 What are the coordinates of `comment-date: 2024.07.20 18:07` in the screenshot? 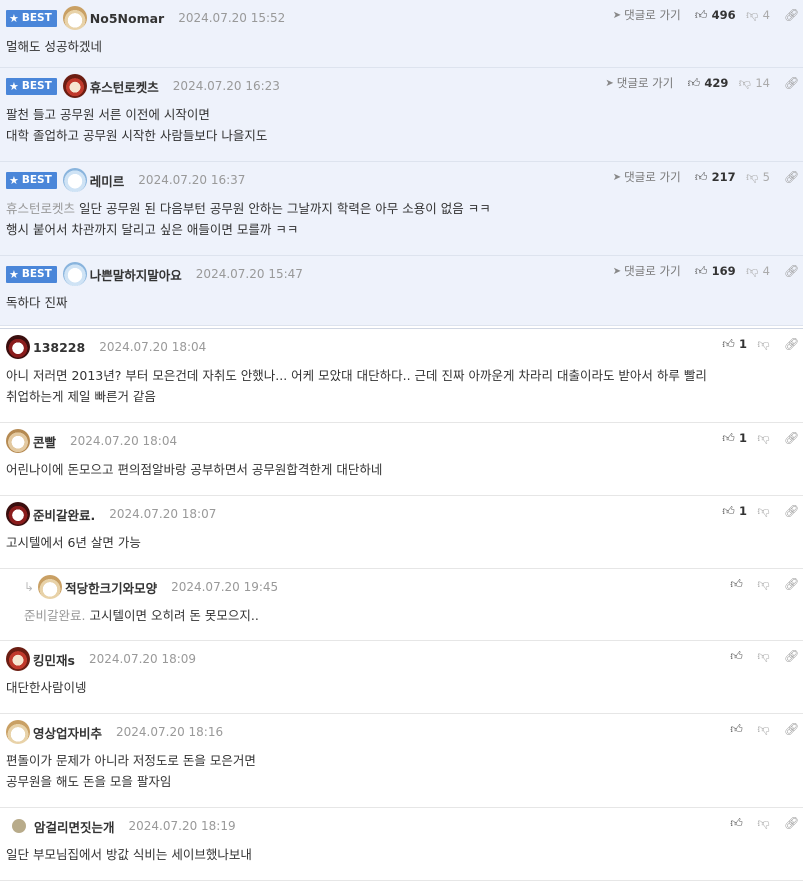 It's located at (163, 514).